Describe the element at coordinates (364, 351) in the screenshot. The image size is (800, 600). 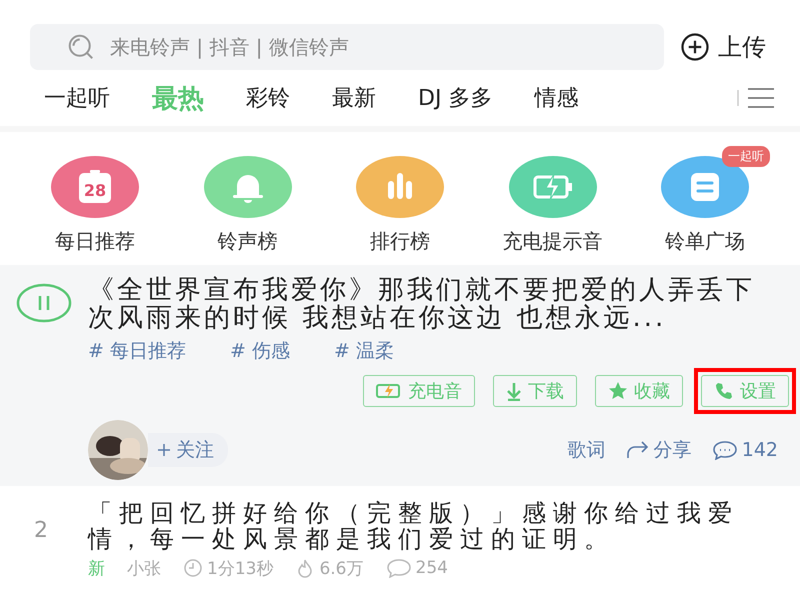
I see `tag: # 温柔` at that location.